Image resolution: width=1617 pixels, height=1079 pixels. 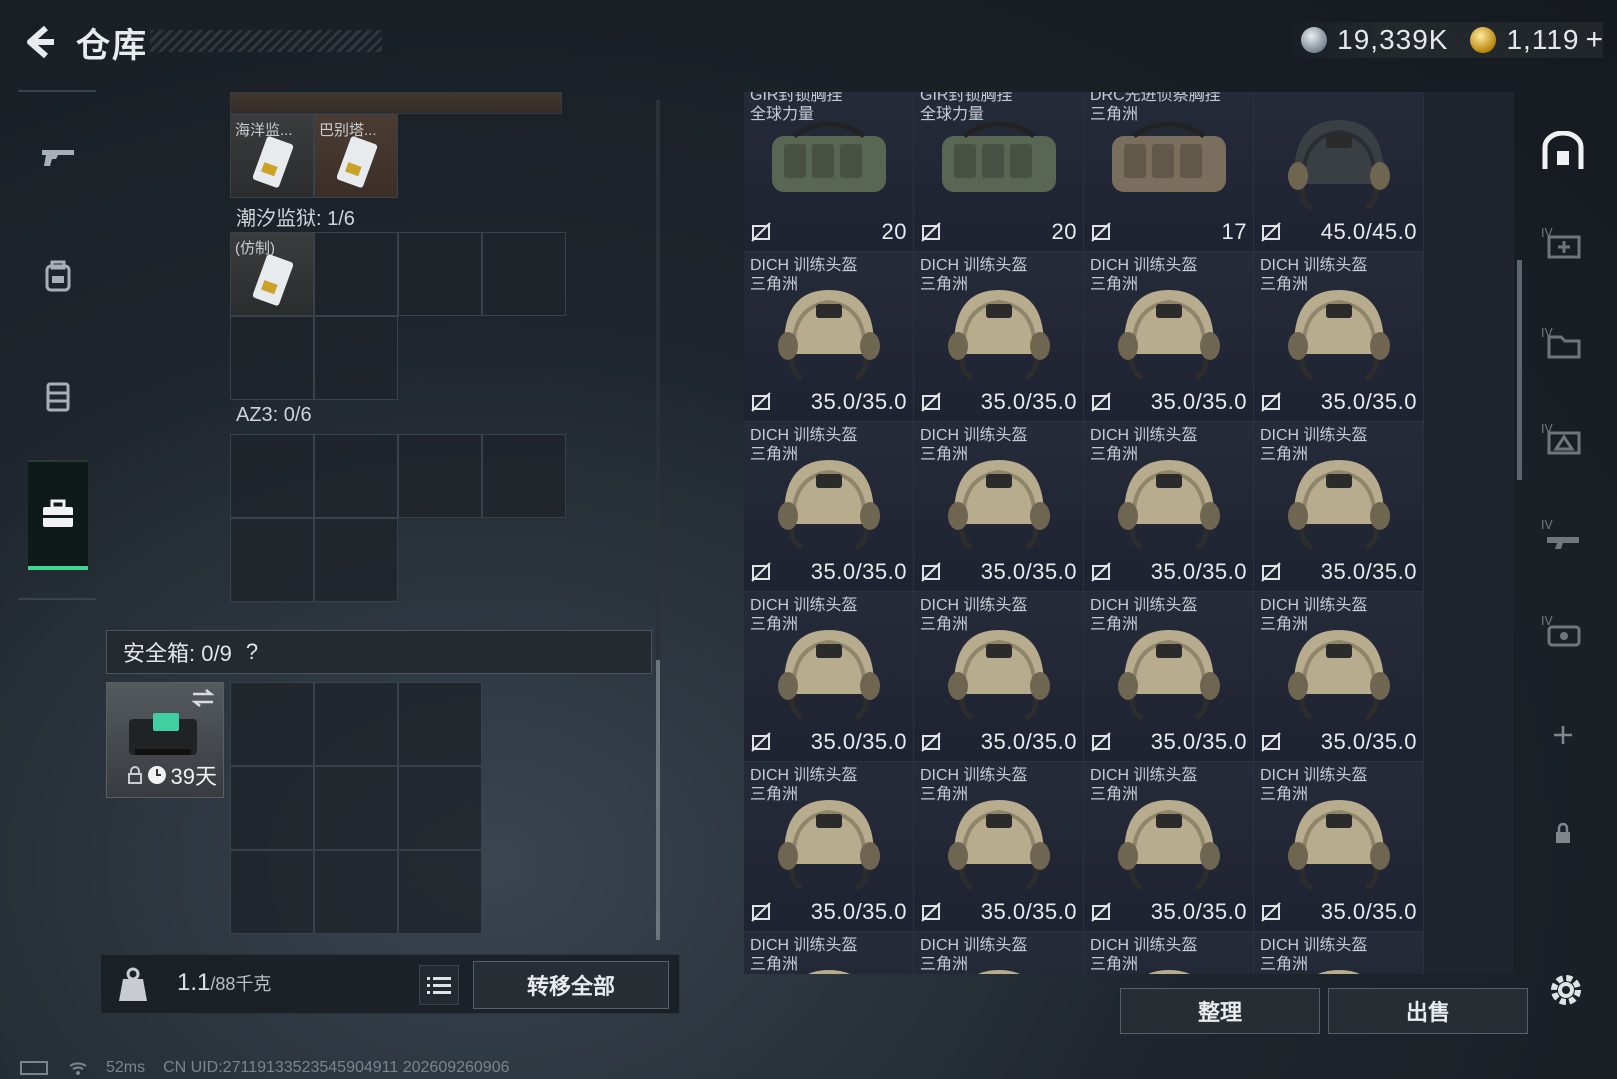 What do you see at coordinates (1594, 40) in the screenshot?
I see `add-currency-button: +` at bounding box center [1594, 40].